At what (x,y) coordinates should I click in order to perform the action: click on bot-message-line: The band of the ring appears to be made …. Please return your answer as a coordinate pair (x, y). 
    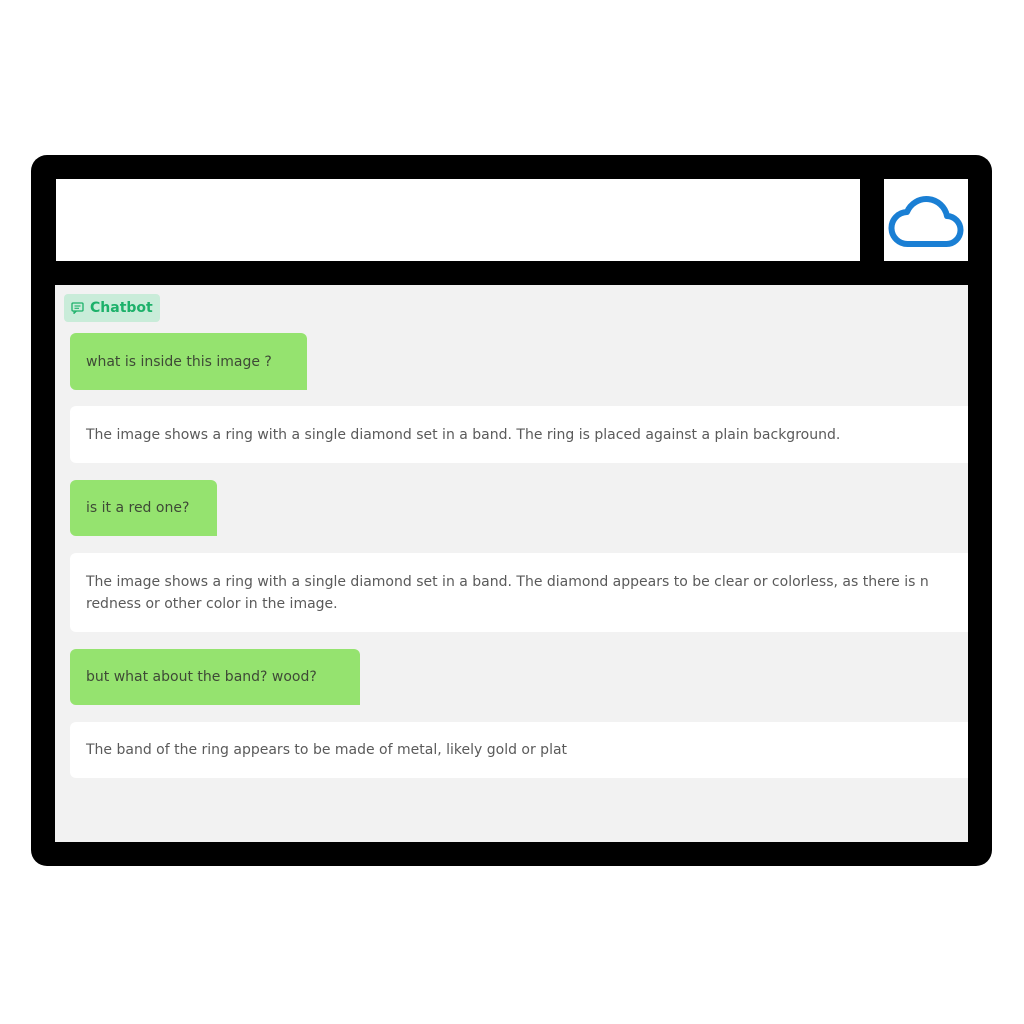
    Looking at the image, I should click on (327, 750).